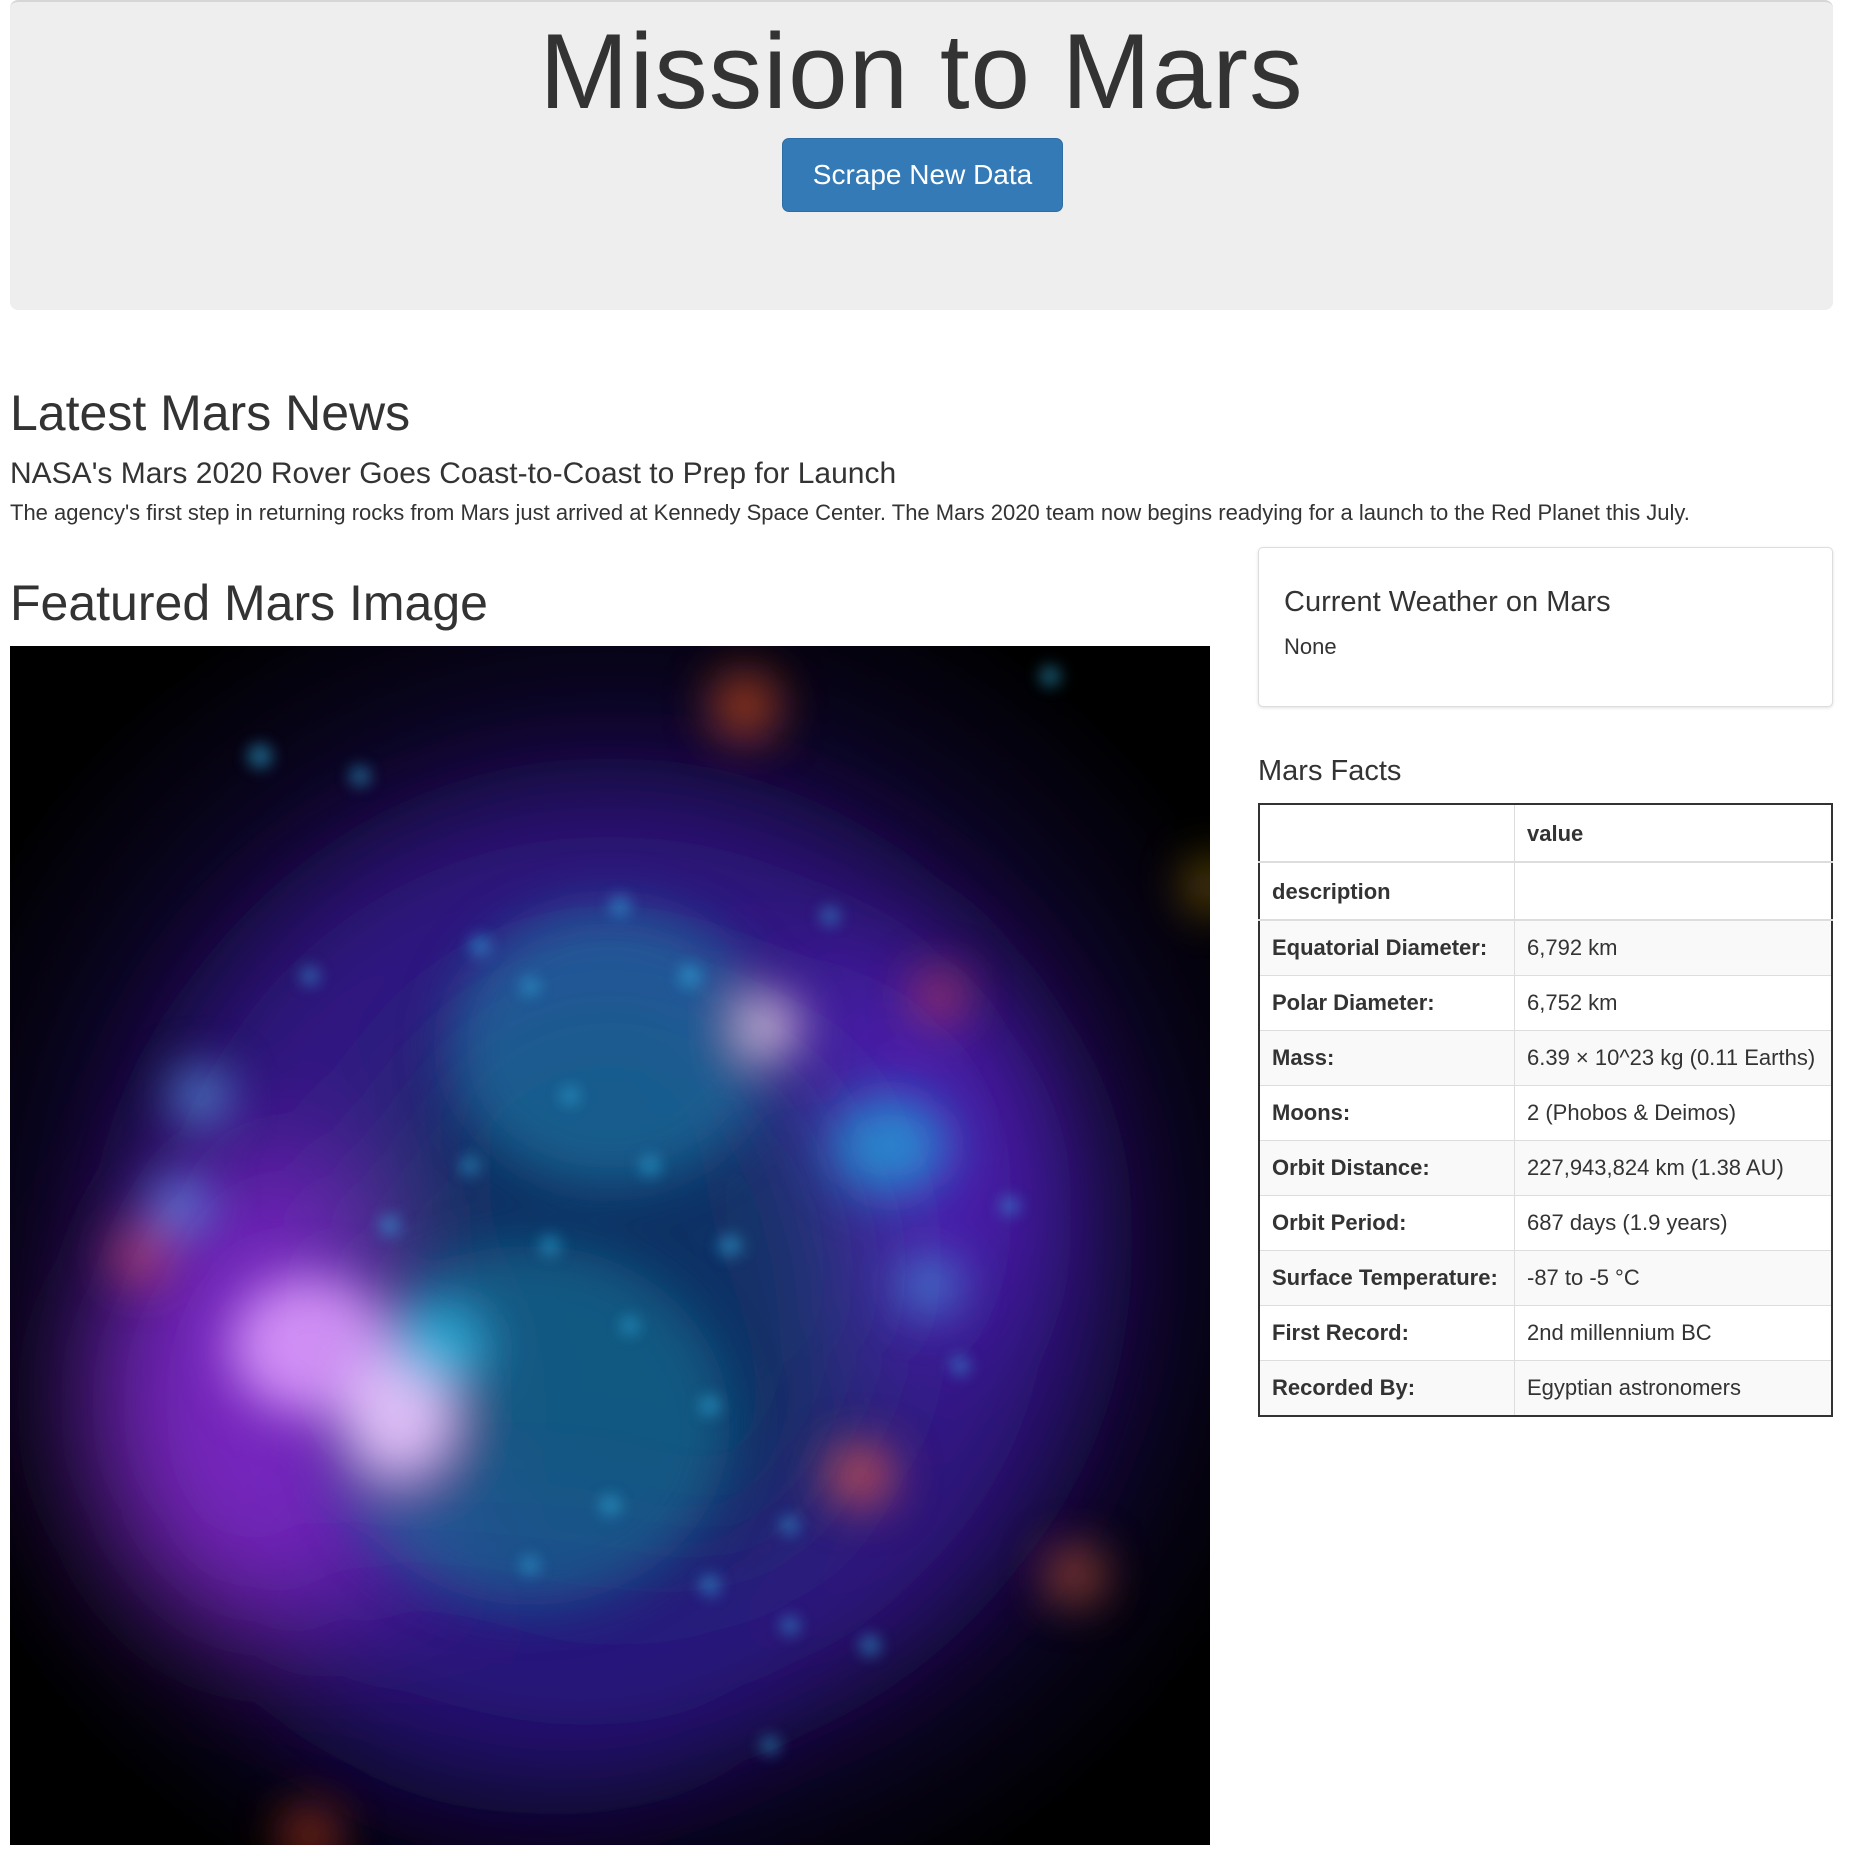 Image resolution: width=1863 pixels, height=1857 pixels. I want to click on table-row: First Record: 2nd millennium BC, so click(1545, 1333).